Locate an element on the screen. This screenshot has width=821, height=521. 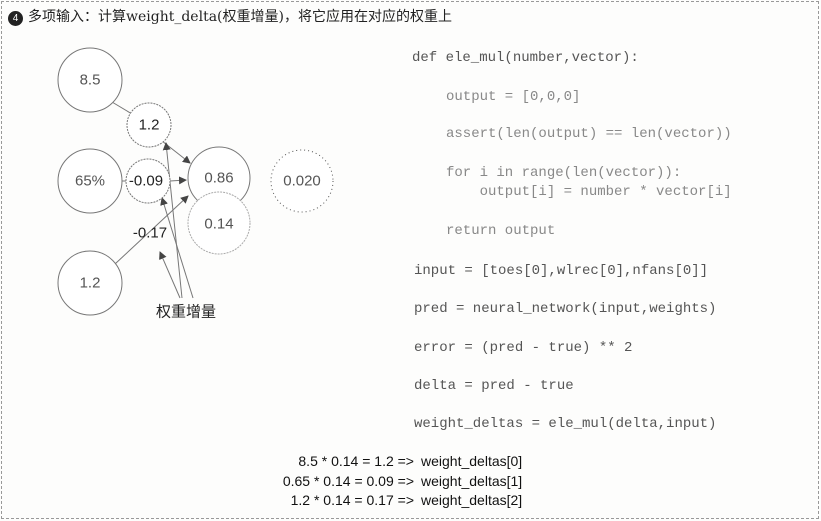
weight-delta-3: -0.17 is located at coordinates (150, 233).